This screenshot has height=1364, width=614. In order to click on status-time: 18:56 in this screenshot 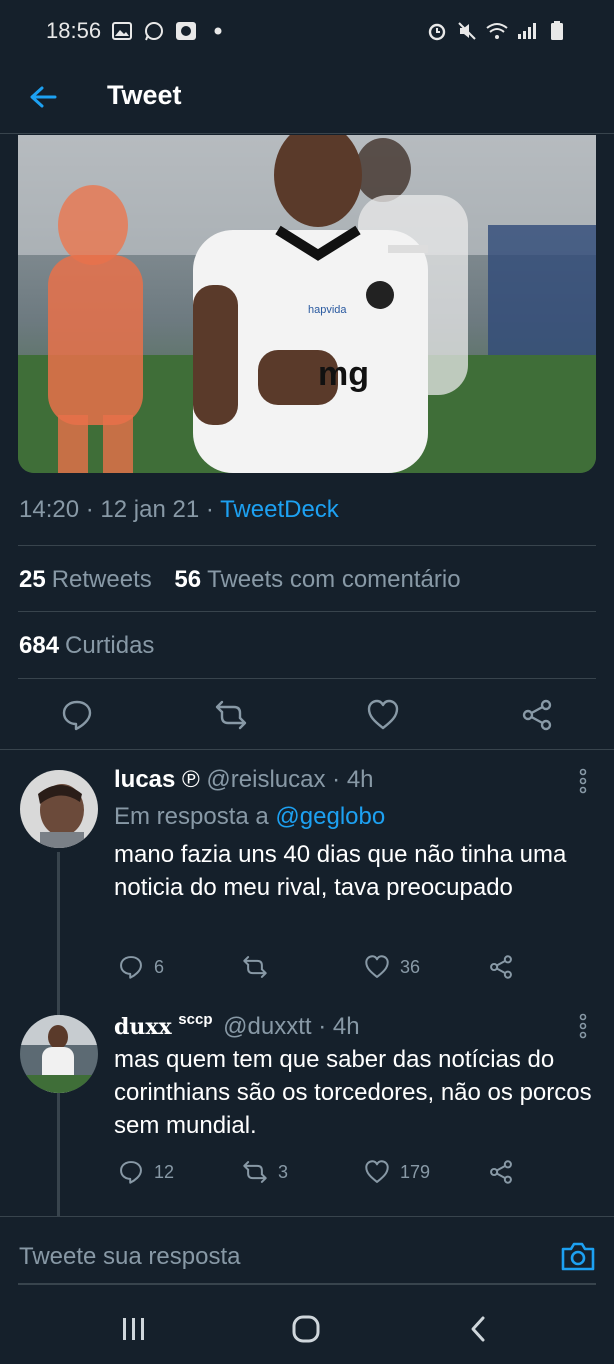, I will do `click(74, 30)`.